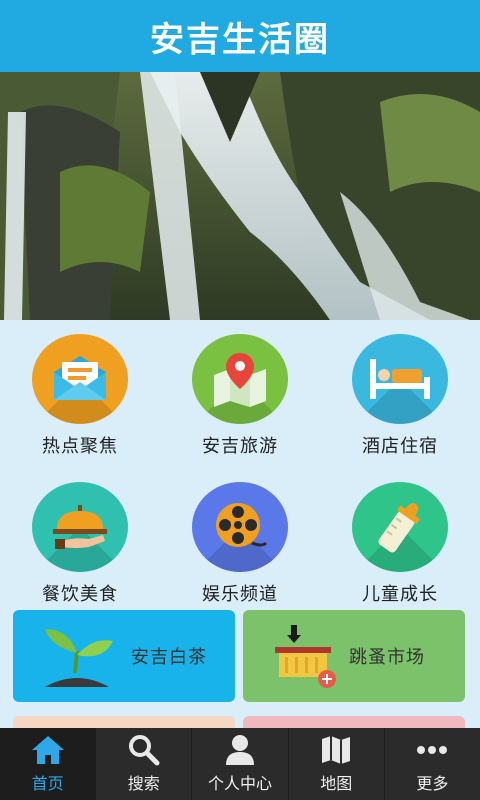  What do you see at coordinates (240, 379) in the screenshot?
I see `map-pin-icon` at bounding box center [240, 379].